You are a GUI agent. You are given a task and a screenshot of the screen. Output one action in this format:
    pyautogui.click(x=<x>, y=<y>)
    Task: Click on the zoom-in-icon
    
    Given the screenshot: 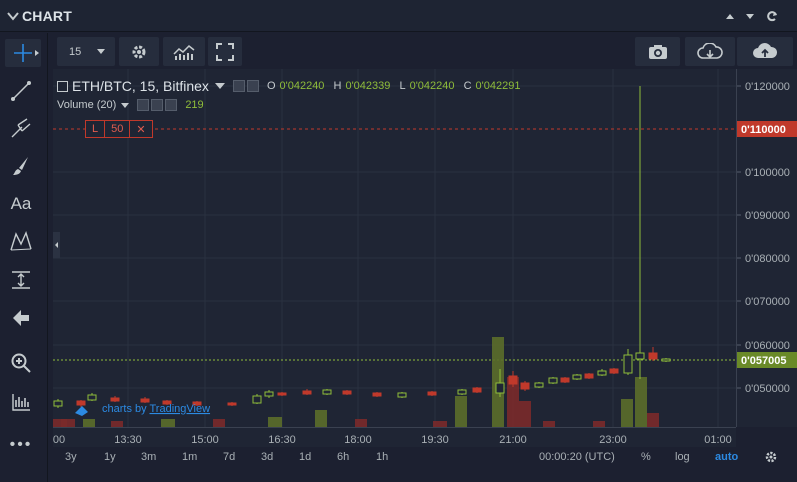 What is the action you would take?
    pyautogui.click(x=21, y=363)
    